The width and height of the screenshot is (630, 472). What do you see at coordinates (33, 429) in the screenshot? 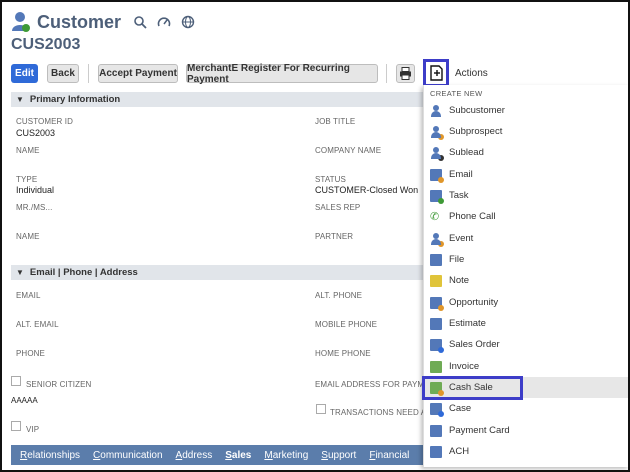
I see `vip-label: VIP` at bounding box center [33, 429].